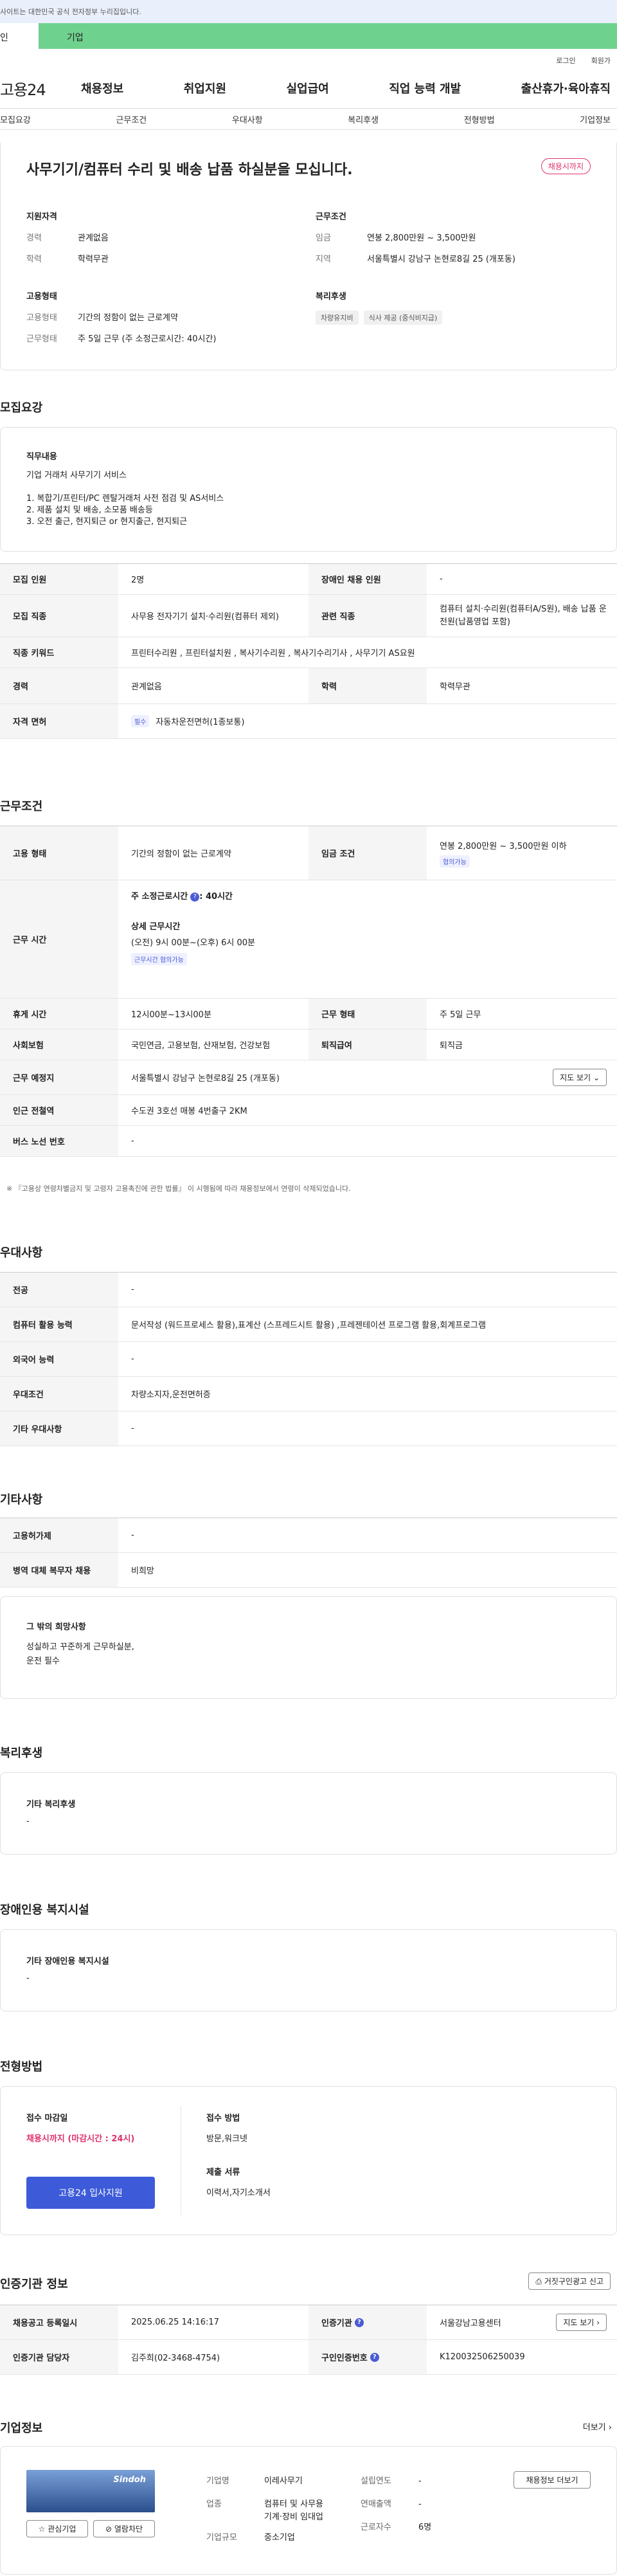 The height and width of the screenshot is (2576, 617). I want to click on global-nav: 고용24 채용정보 취업지원 실업급여 직업 능력 개발 출산휴가·육아휴직, so click(308, 88).